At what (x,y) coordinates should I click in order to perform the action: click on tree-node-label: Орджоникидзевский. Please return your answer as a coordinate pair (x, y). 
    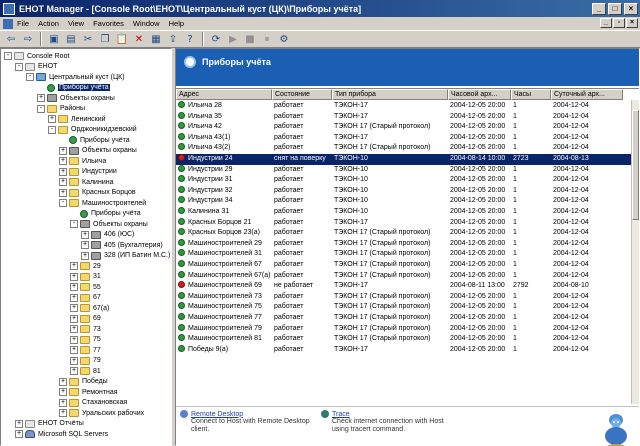
    Looking at the image, I should click on (104, 129).